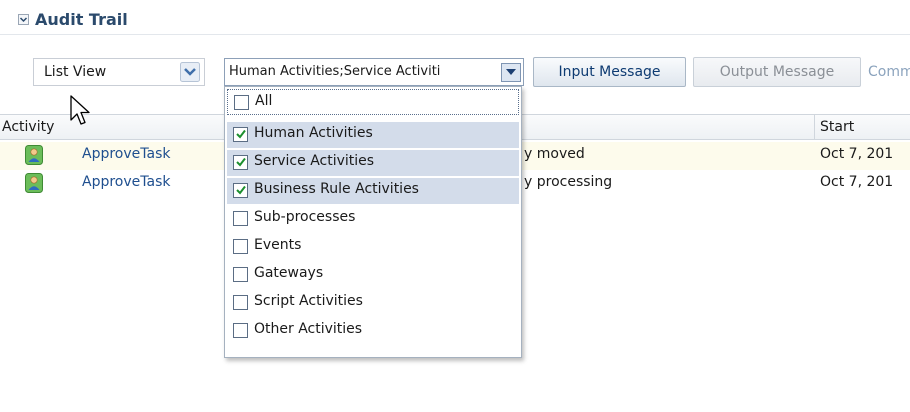 The height and width of the screenshot is (412, 910). What do you see at coordinates (373, 303) in the screenshot?
I see `filter-option-script-activities: Script Activities` at bounding box center [373, 303].